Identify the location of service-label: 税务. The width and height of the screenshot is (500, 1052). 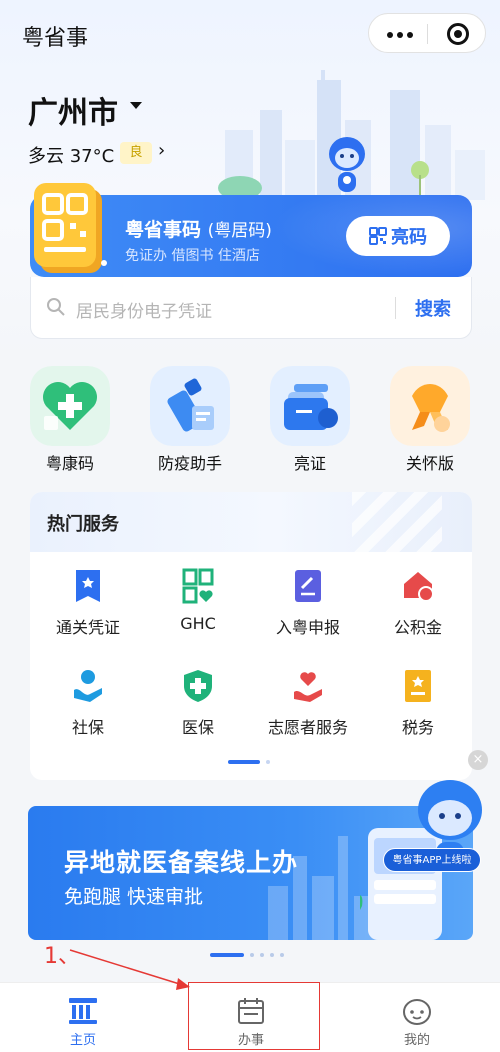
(417, 727).